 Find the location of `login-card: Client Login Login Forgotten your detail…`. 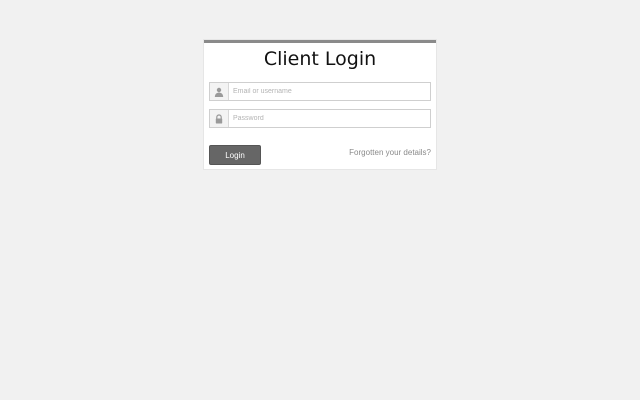

login-card: Client Login Login Forgotten your detail… is located at coordinates (320, 104).